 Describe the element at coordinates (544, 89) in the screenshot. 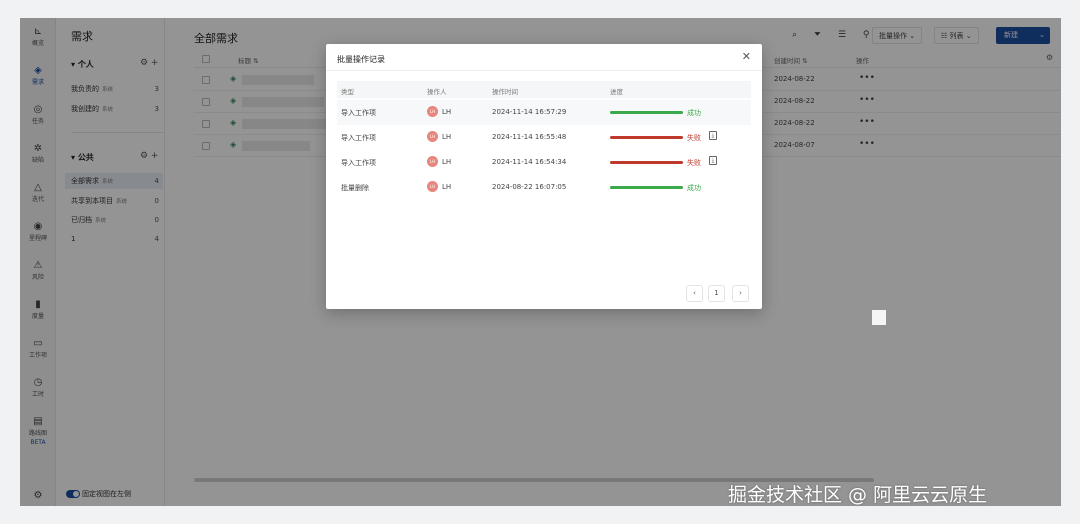

I see `records-table-header: 类型 操作人 操作时间 进度` at that location.